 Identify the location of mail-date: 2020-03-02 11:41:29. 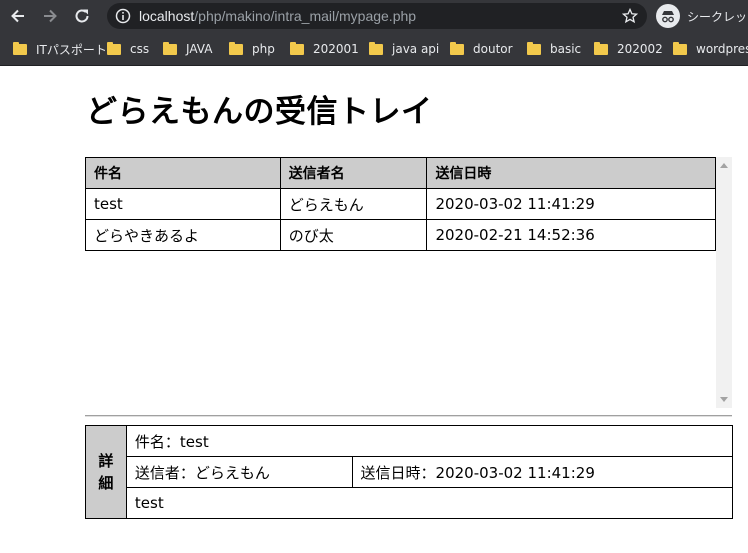
(571, 204).